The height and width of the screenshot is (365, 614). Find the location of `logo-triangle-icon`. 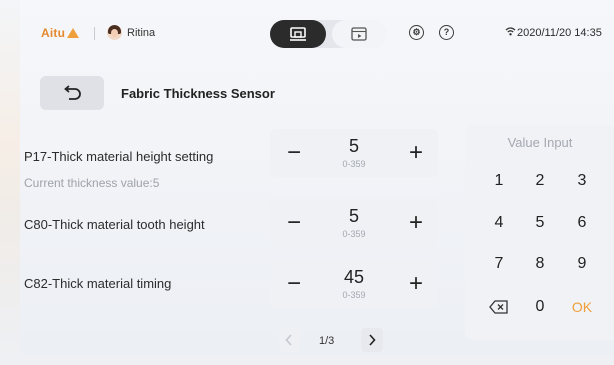

logo-triangle-icon is located at coordinates (73, 33).